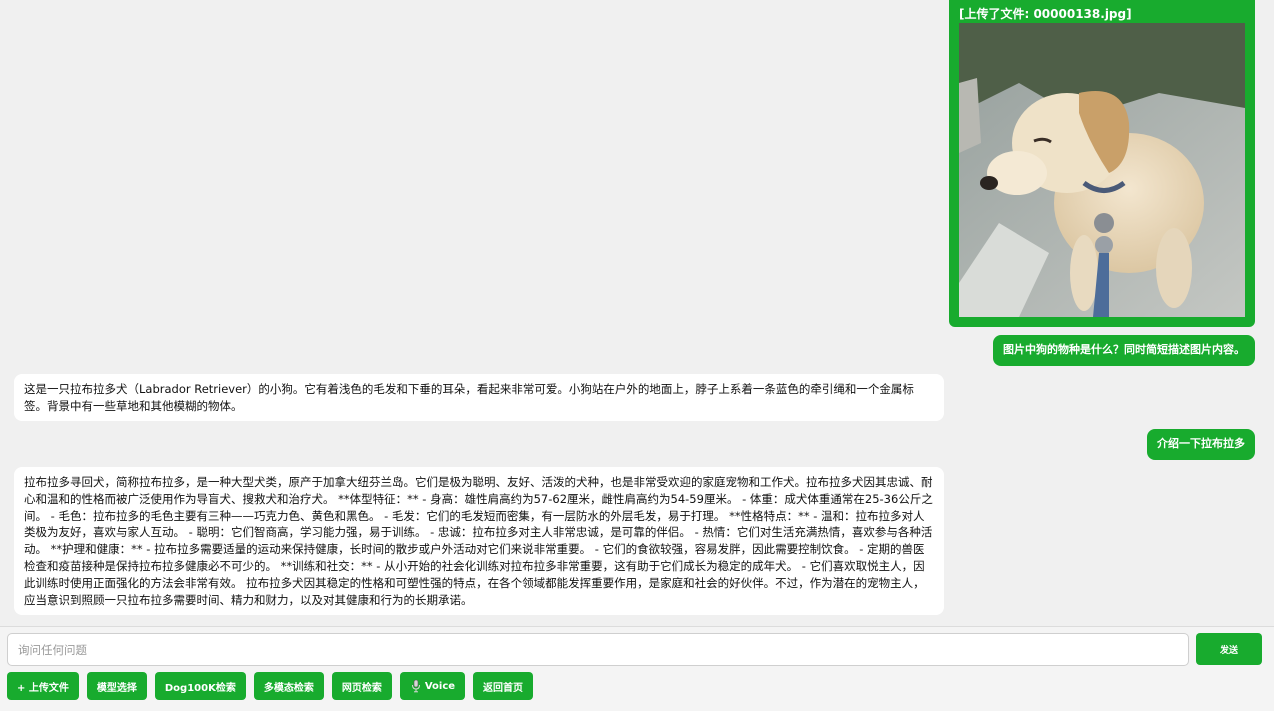 The width and height of the screenshot is (1274, 711). I want to click on uploaded-image-message: [上传了文件: 00000138.jpg], so click(1102, 163).